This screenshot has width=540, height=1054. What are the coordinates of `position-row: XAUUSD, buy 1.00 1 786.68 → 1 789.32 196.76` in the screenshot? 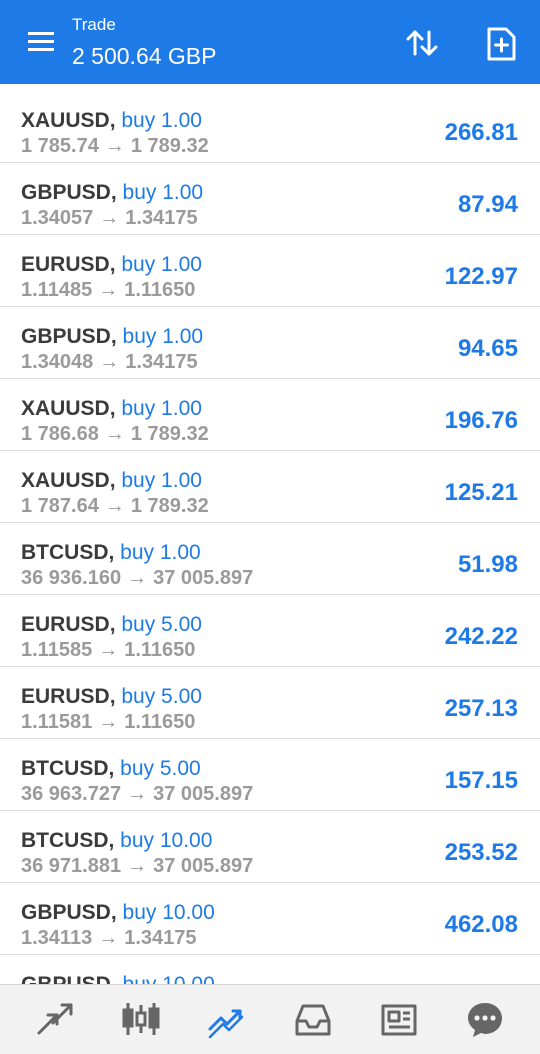 It's located at (270, 415).